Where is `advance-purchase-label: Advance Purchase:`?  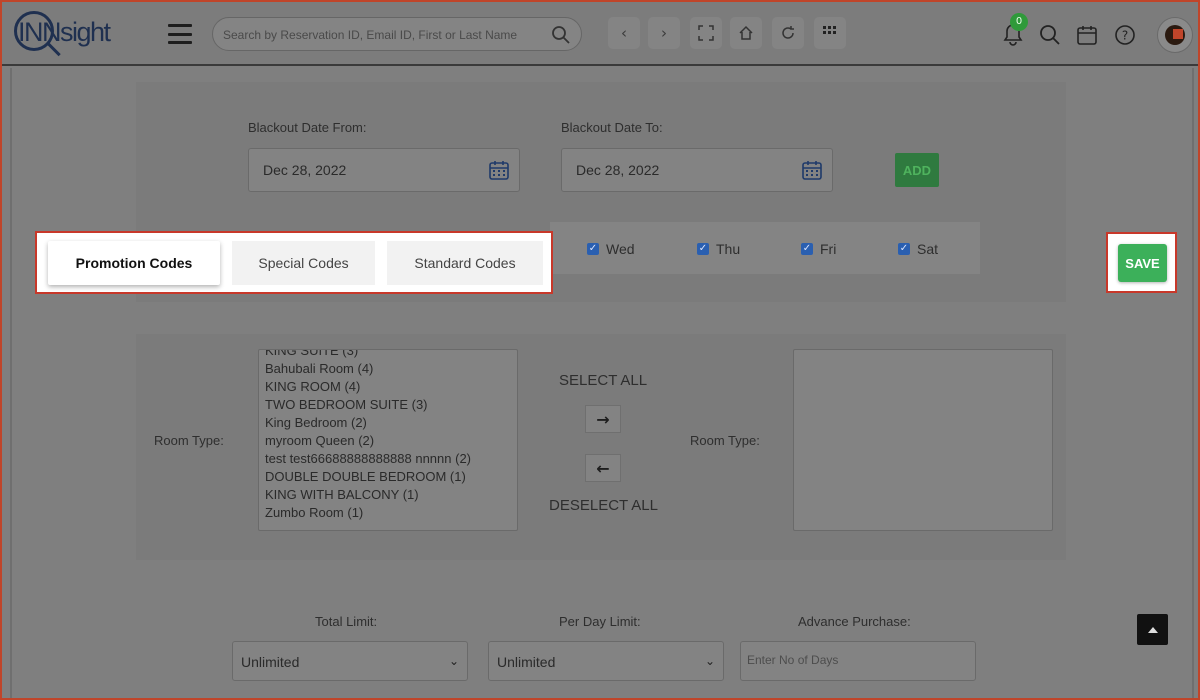 advance-purchase-label: Advance Purchase: is located at coordinates (854, 621).